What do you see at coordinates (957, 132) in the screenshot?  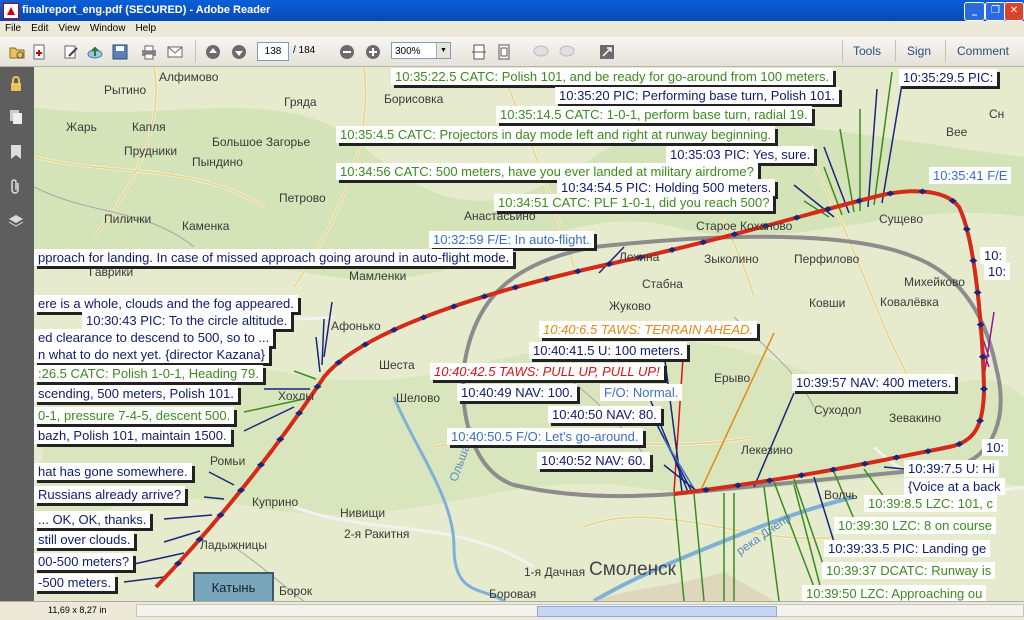 I see `map-place: Вее` at bounding box center [957, 132].